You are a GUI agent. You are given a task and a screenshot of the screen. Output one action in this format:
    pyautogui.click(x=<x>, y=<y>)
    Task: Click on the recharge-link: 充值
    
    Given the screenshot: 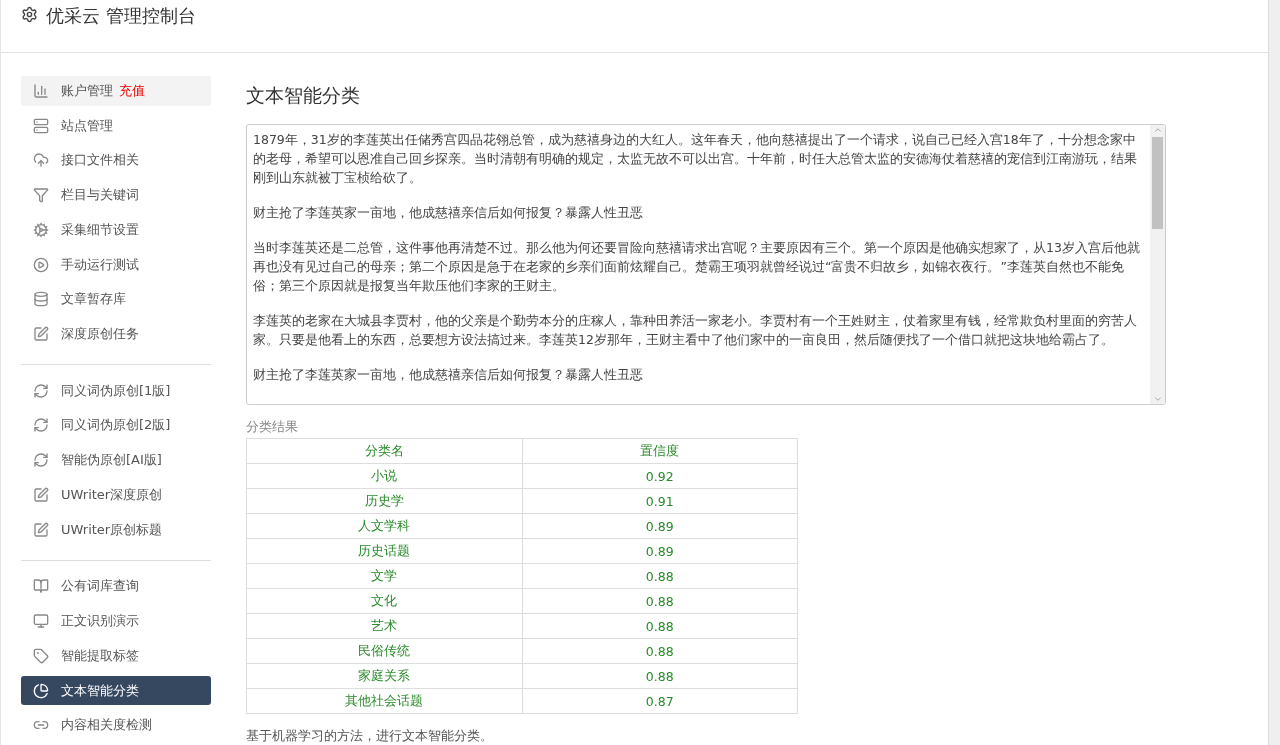 What is the action you would take?
    pyautogui.click(x=132, y=90)
    